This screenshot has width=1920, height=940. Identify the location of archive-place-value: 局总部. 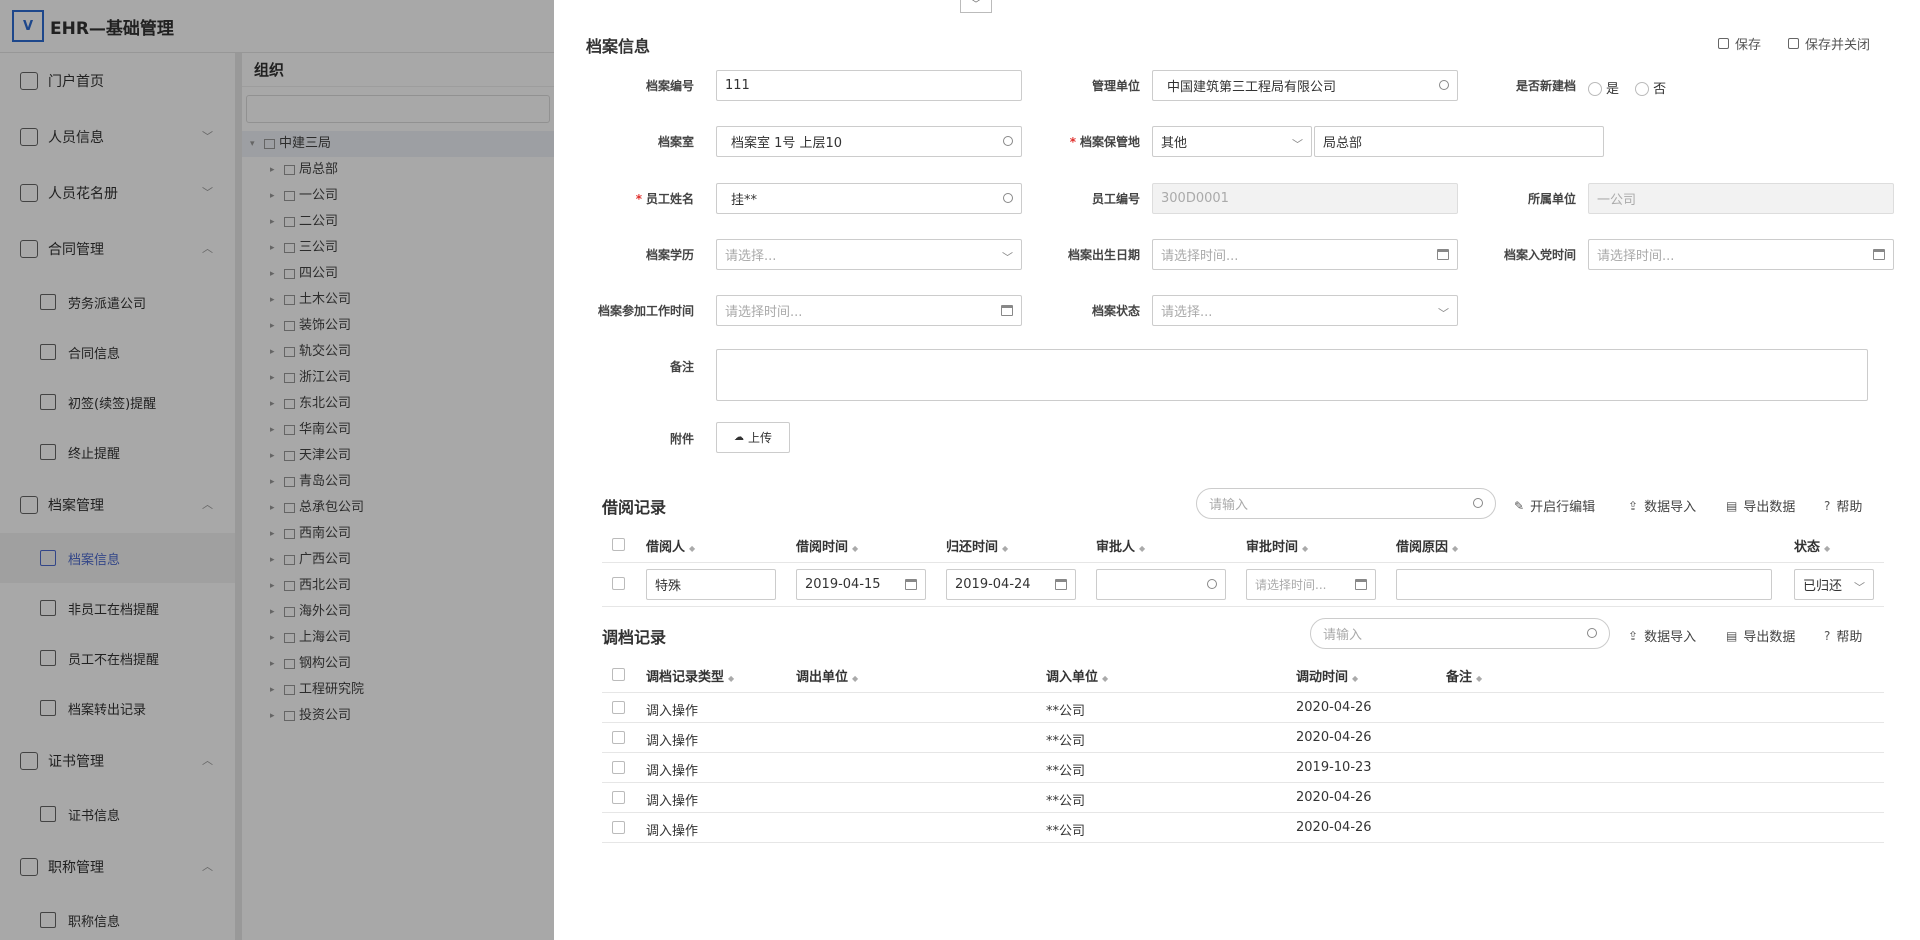
(1343, 143).